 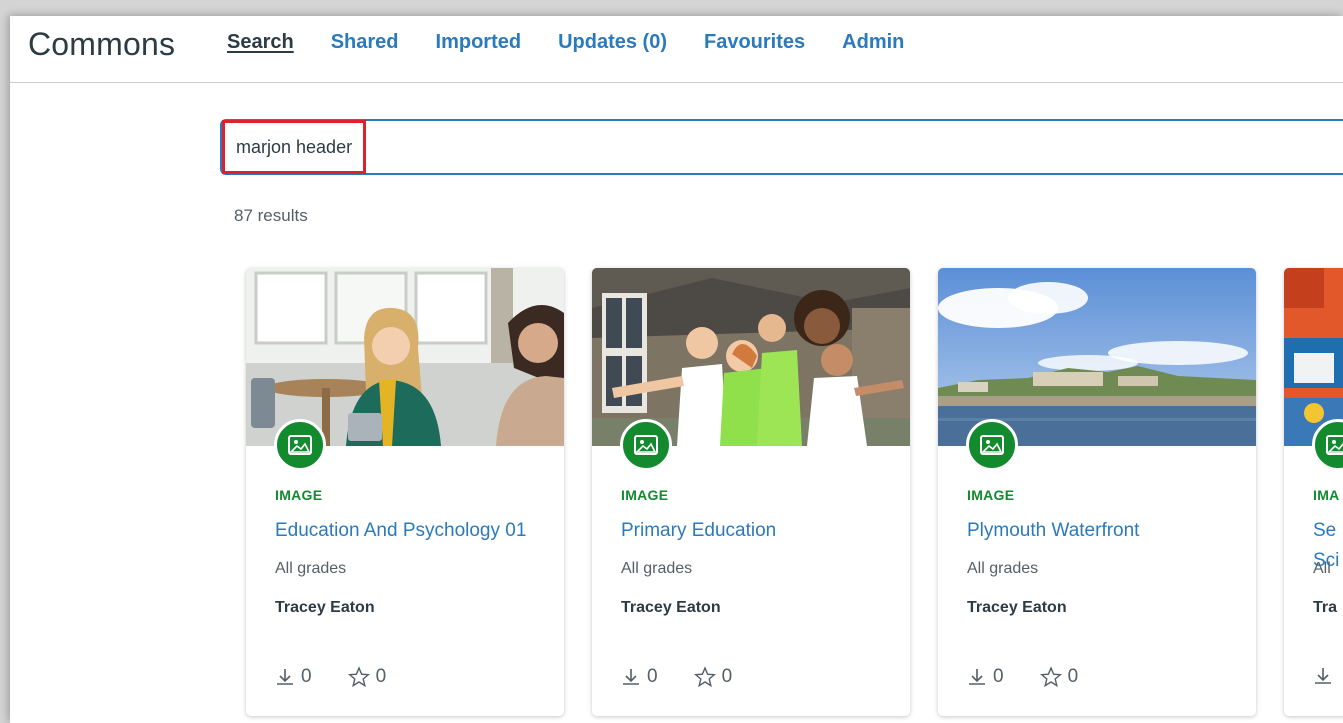 What do you see at coordinates (754, 42) in the screenshot?
I see `nav-favourites: Favourites` at bounding box center [754, 42].